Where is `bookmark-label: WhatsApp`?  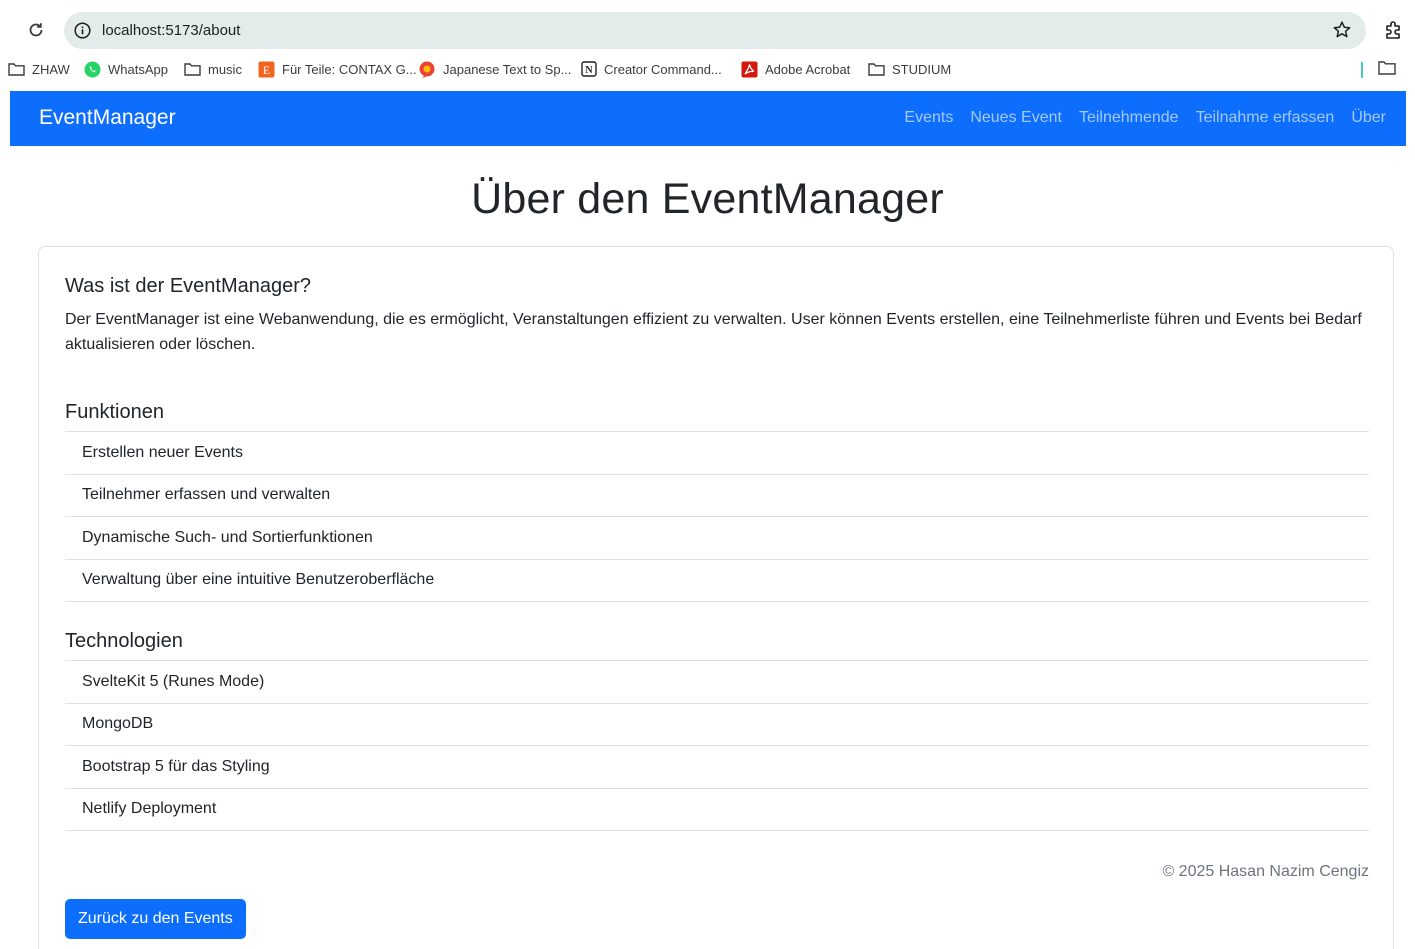
bookmark-label: WhatsApp is located at coordinates (138, 69).